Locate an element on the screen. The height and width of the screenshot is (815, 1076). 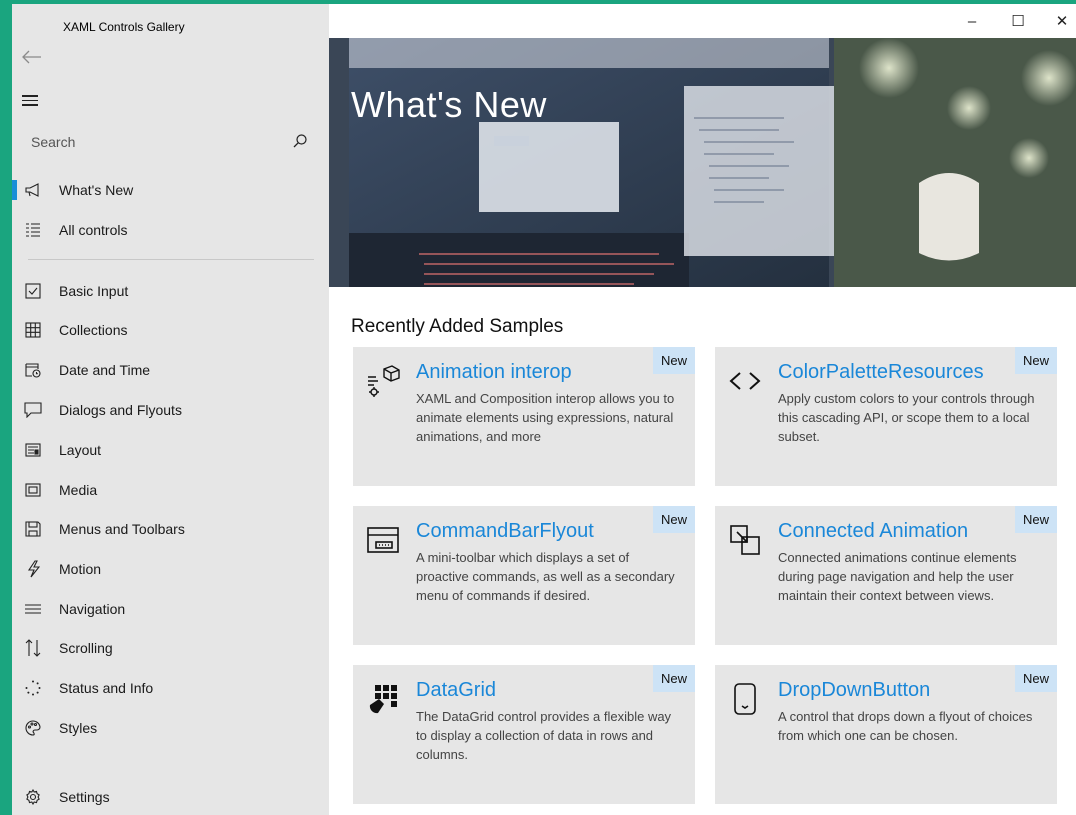
scroll-arrows-icon is located at coordinates (33, 648).